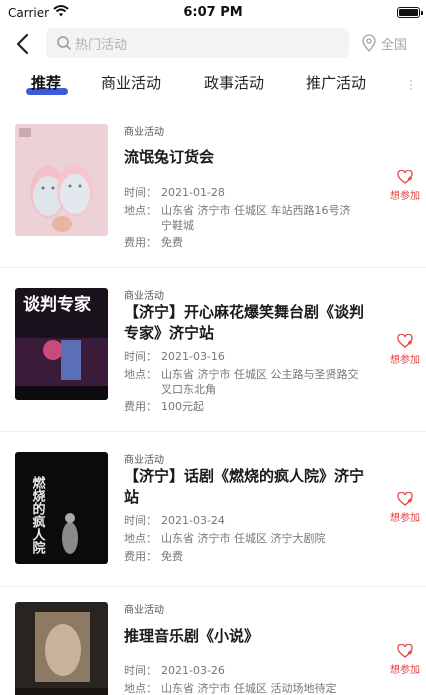  I want to click on event-fee: 100元起, so click(182, 406).